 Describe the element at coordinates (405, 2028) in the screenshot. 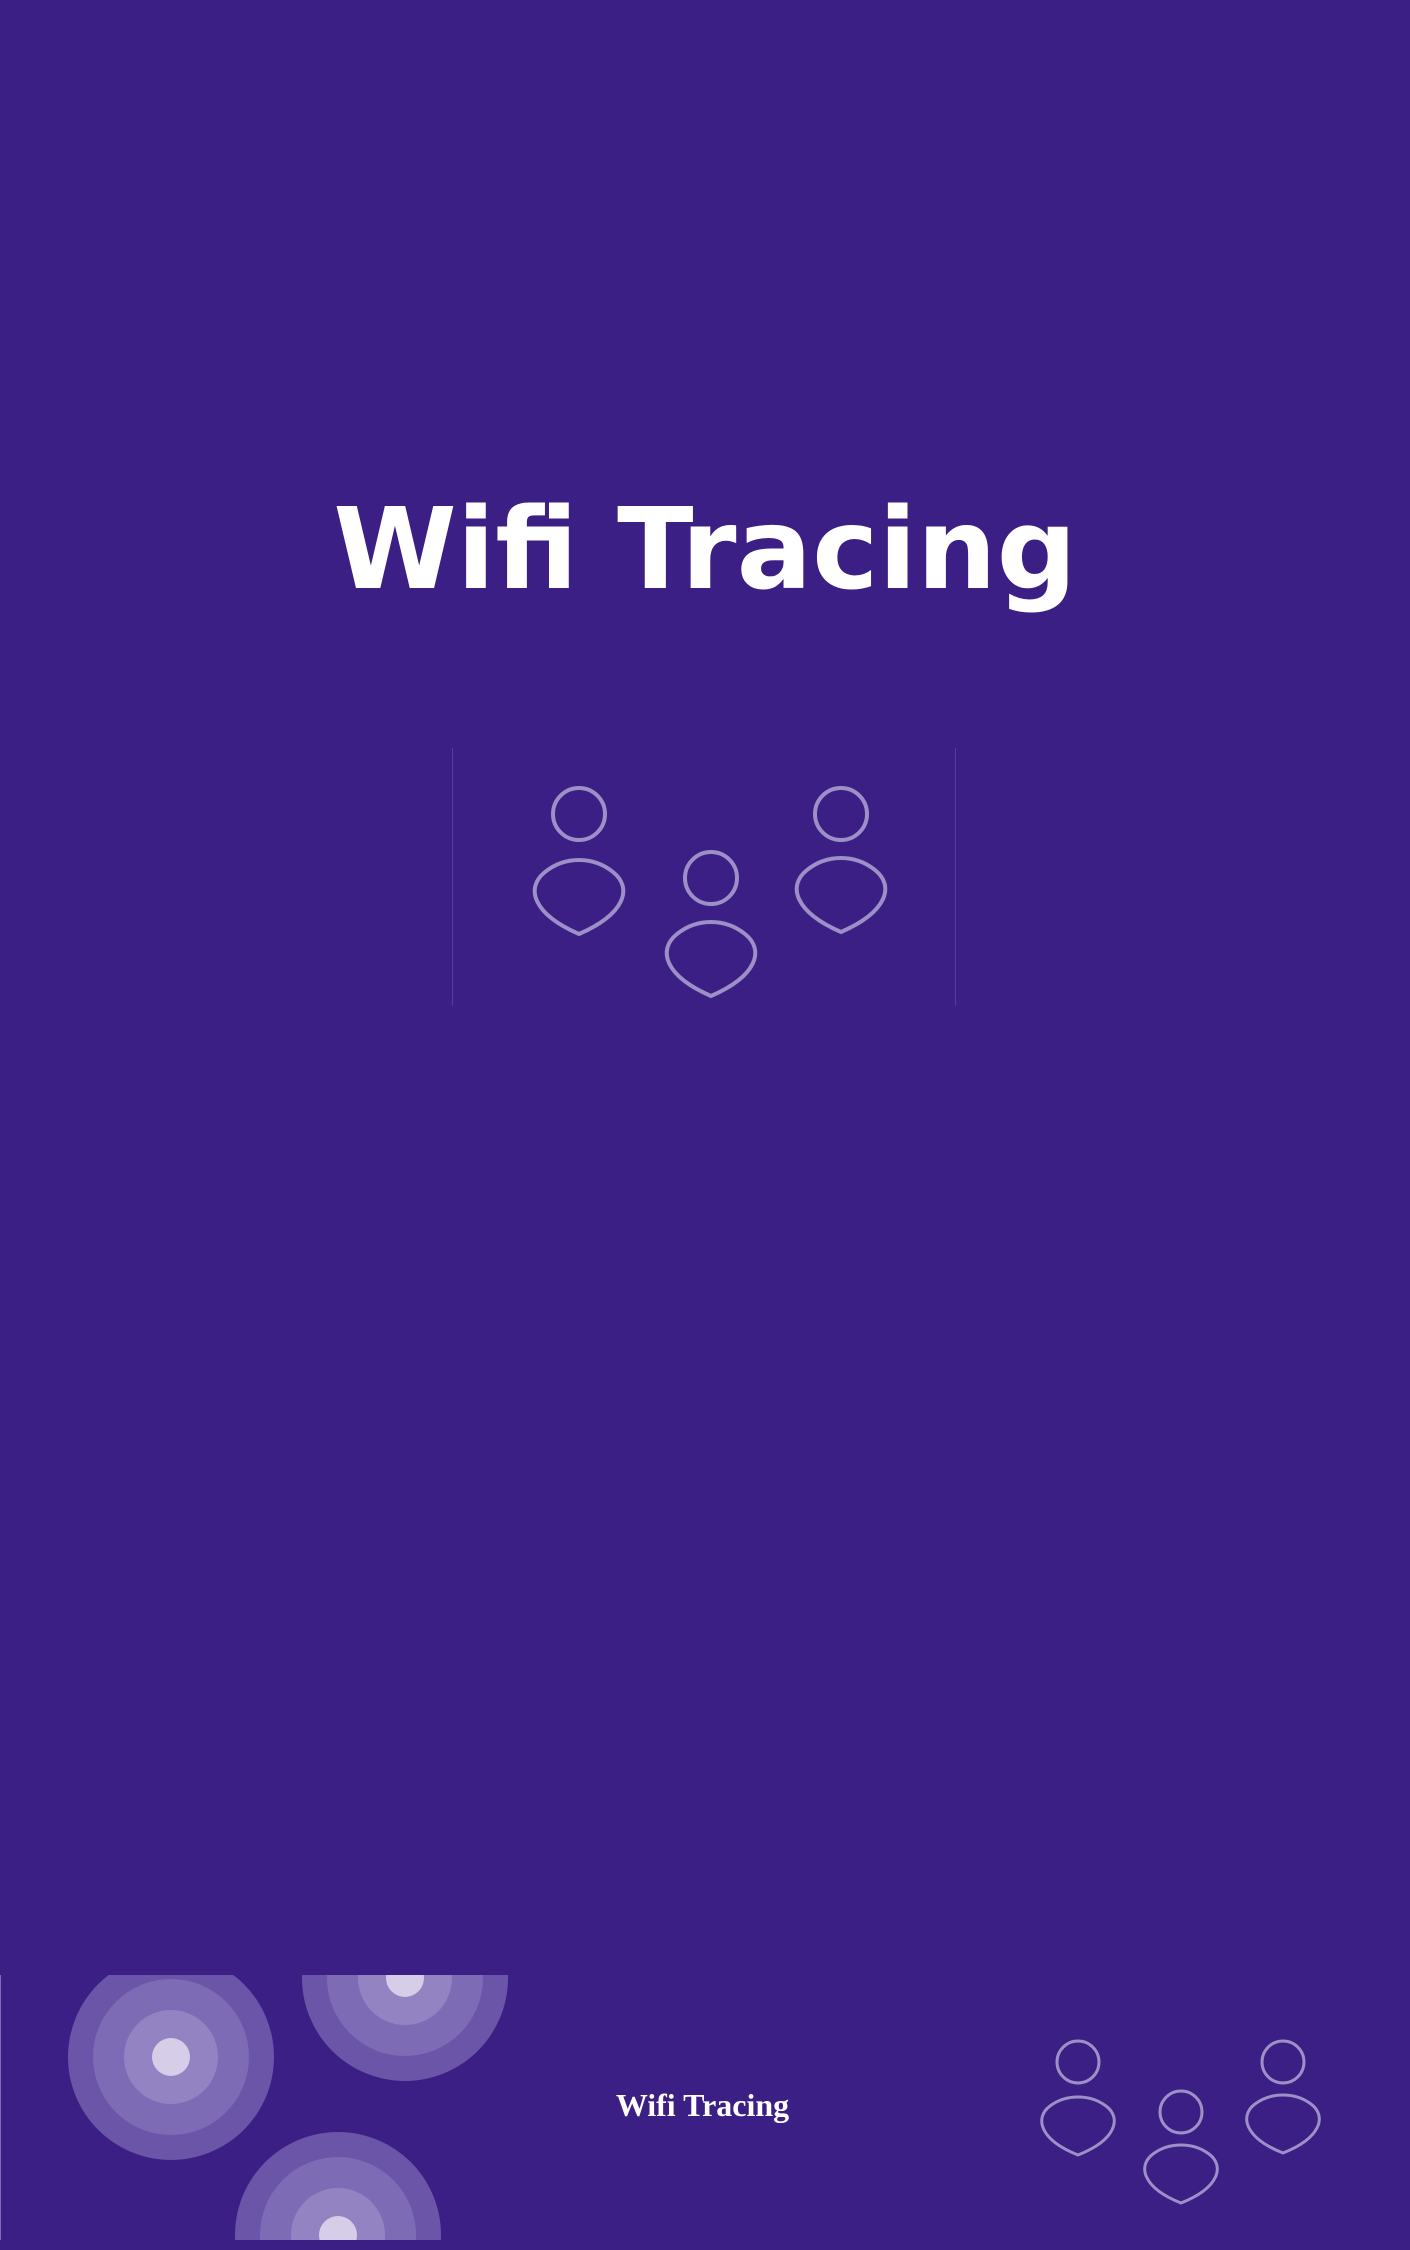

I see `signal-rings-top` at that location.